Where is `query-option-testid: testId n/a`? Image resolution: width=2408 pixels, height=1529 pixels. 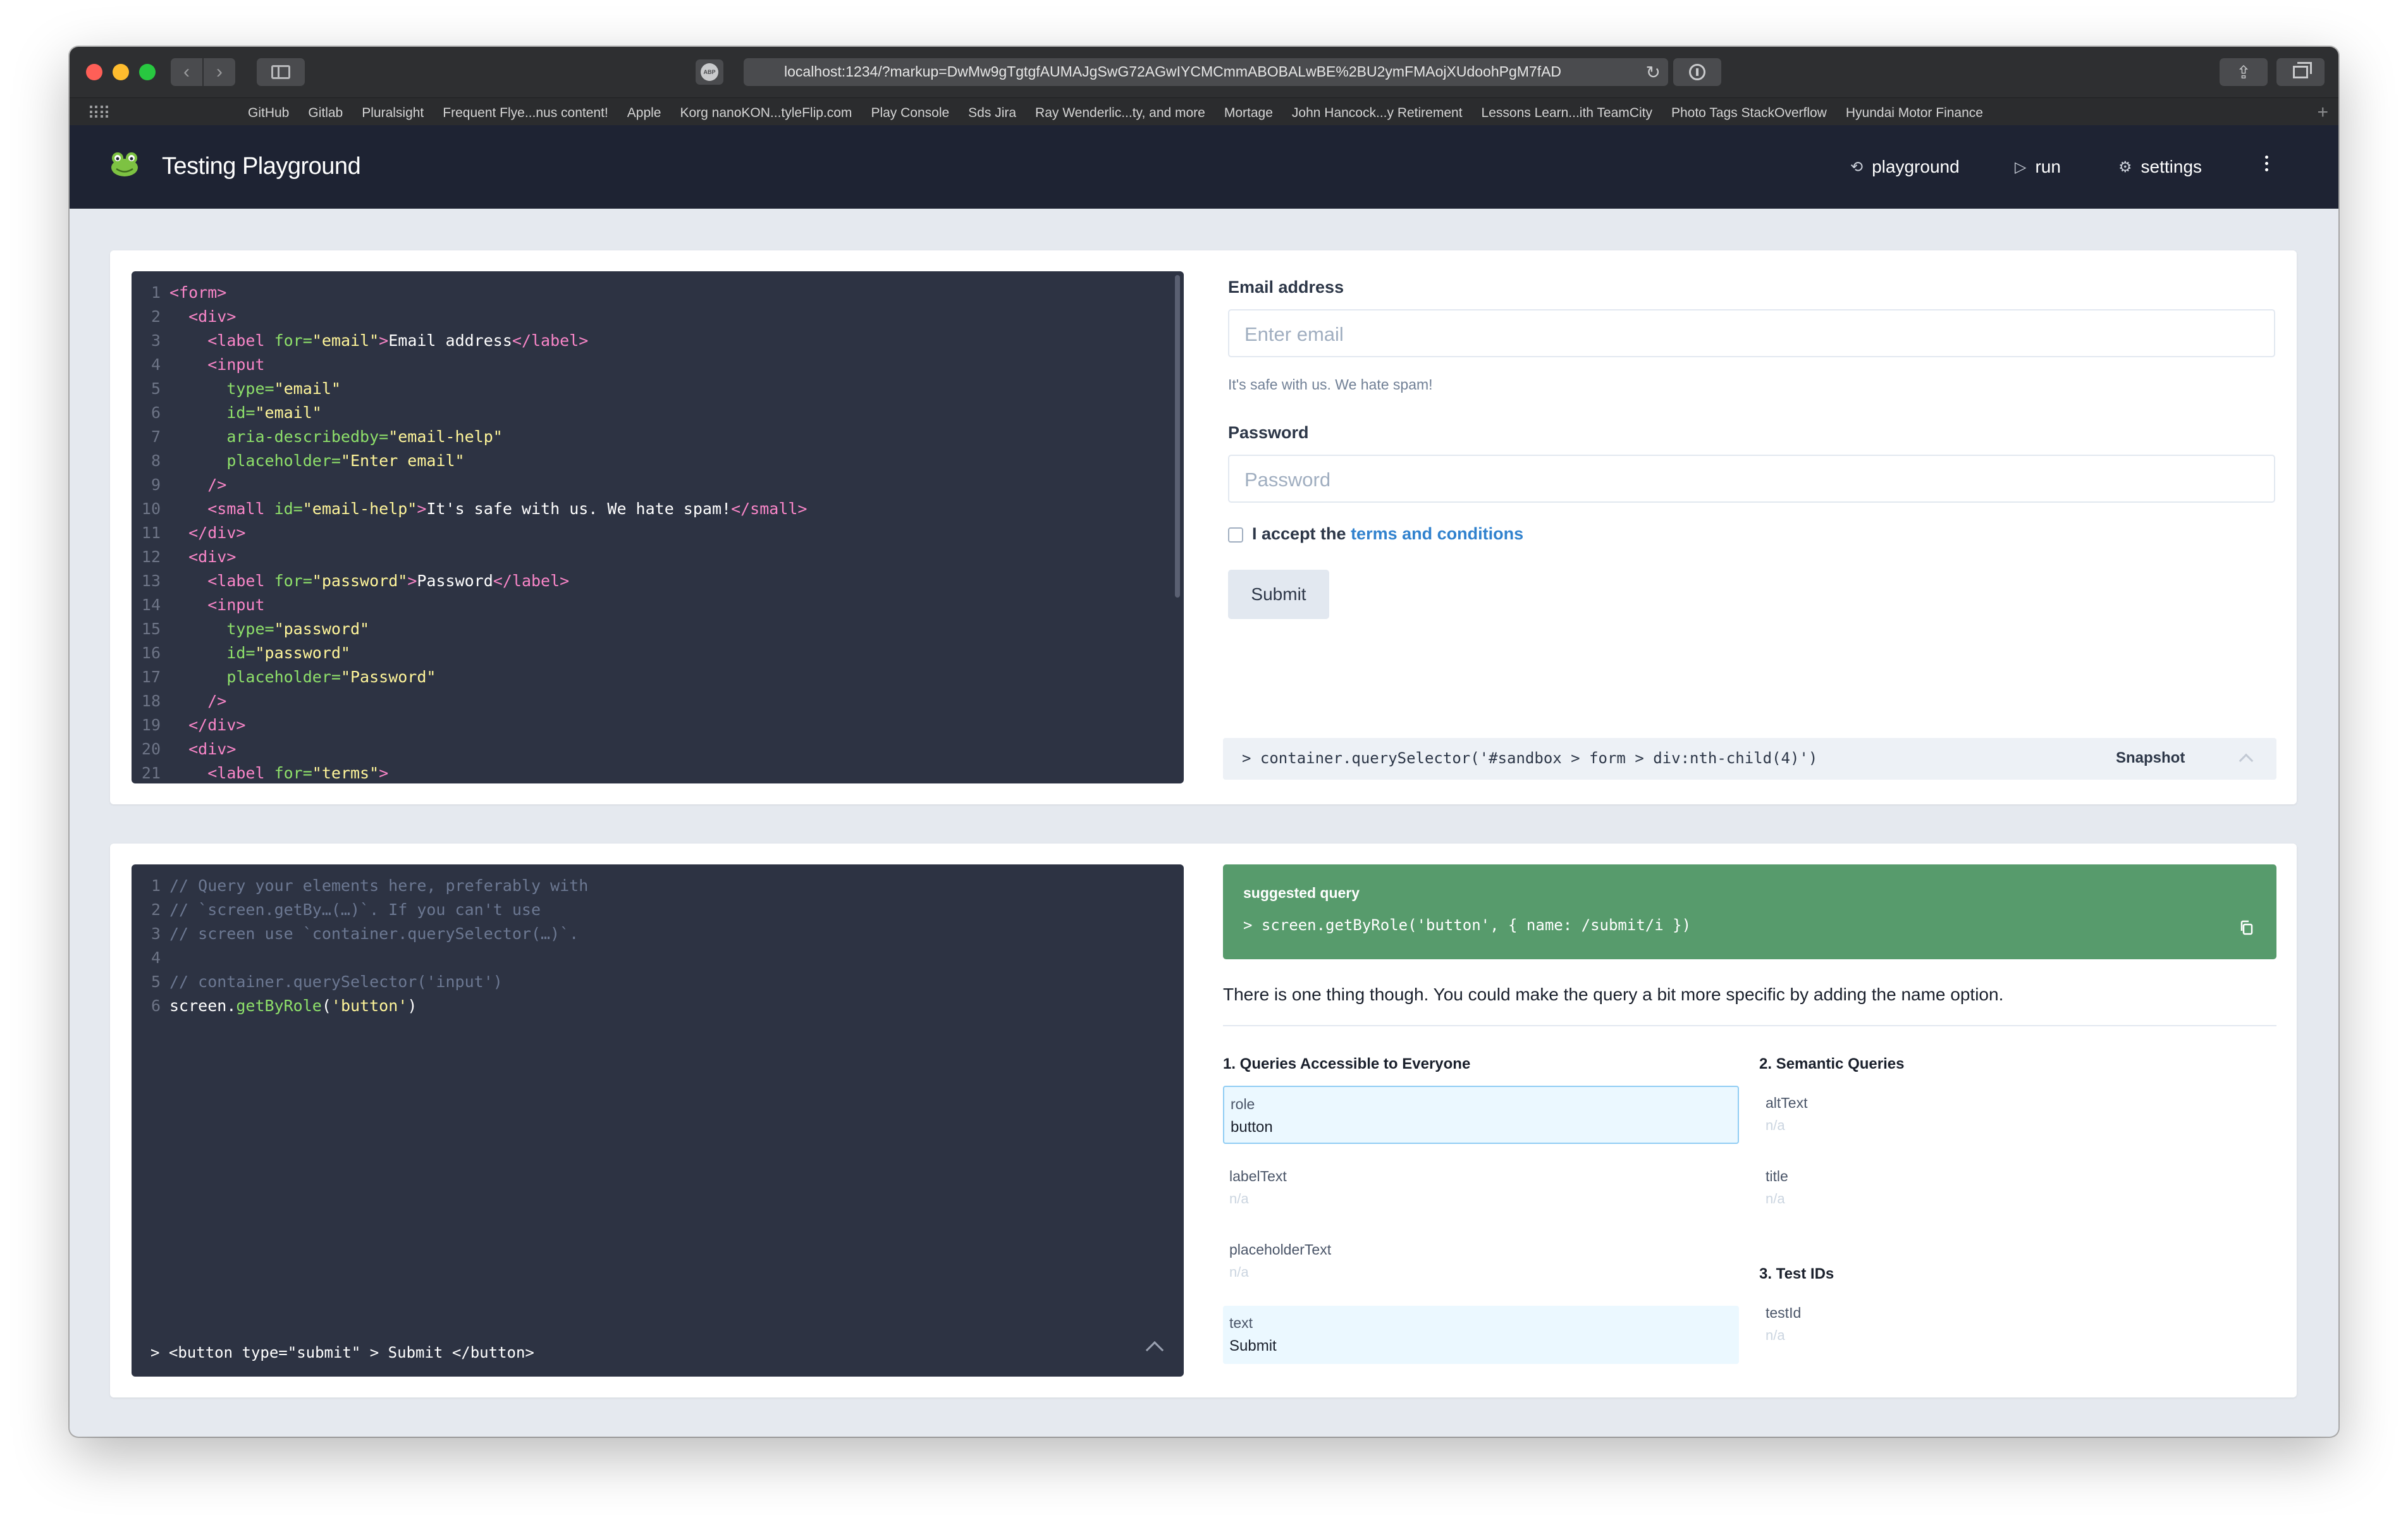
query-option-testid: testId n/a is located at coordinates (2017, 1325).